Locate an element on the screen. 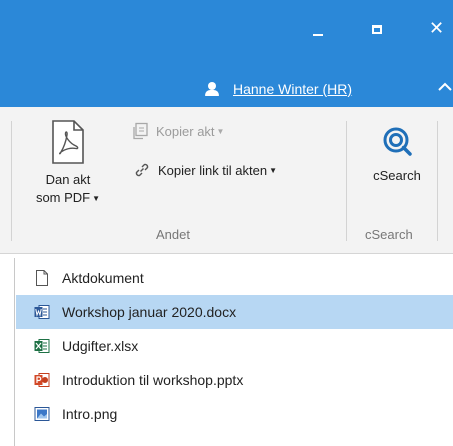 This screenshot has height=446, width=453. maximize-button is located at coordinates (378, 31).